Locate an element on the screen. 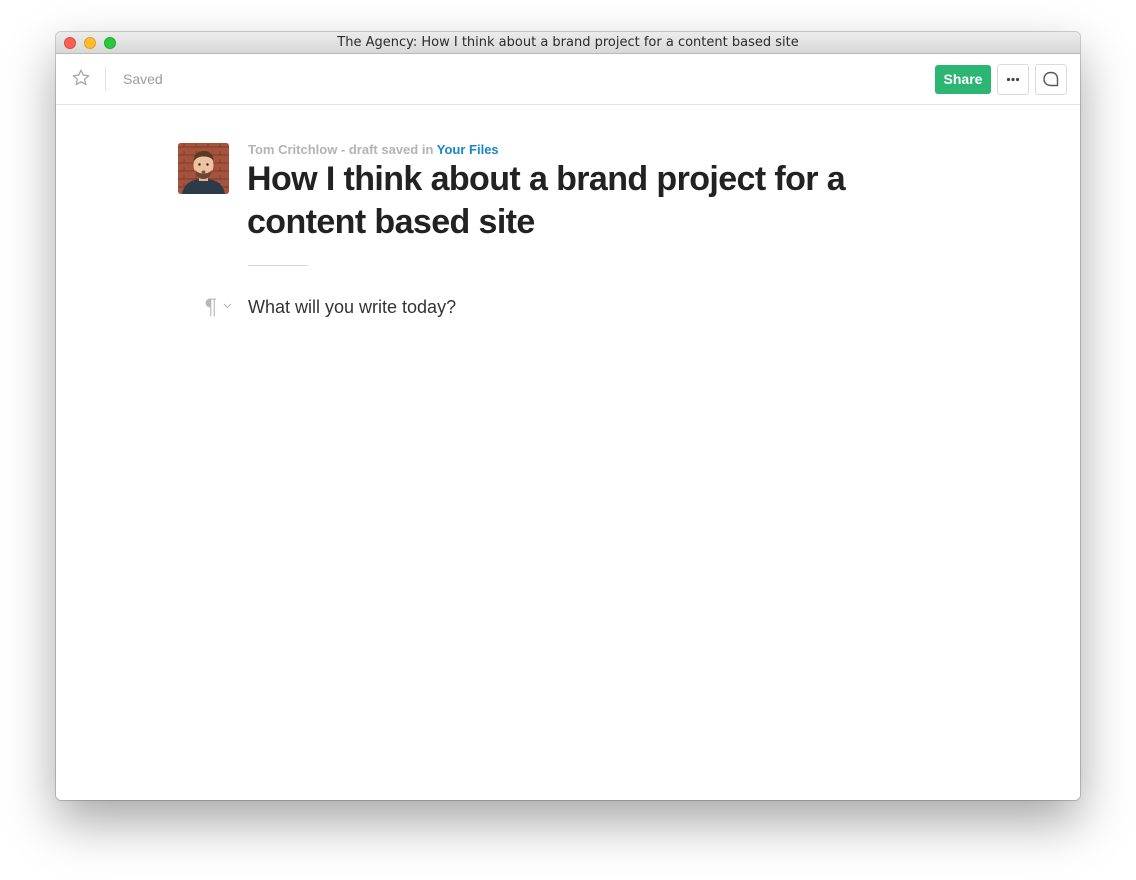  author-photo-icon is located at coordinates (203, 168).